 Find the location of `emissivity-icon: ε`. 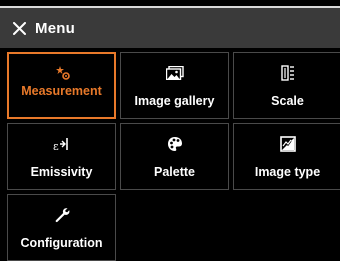

emissivity-icon: ε is located at coordinates (62, 144).